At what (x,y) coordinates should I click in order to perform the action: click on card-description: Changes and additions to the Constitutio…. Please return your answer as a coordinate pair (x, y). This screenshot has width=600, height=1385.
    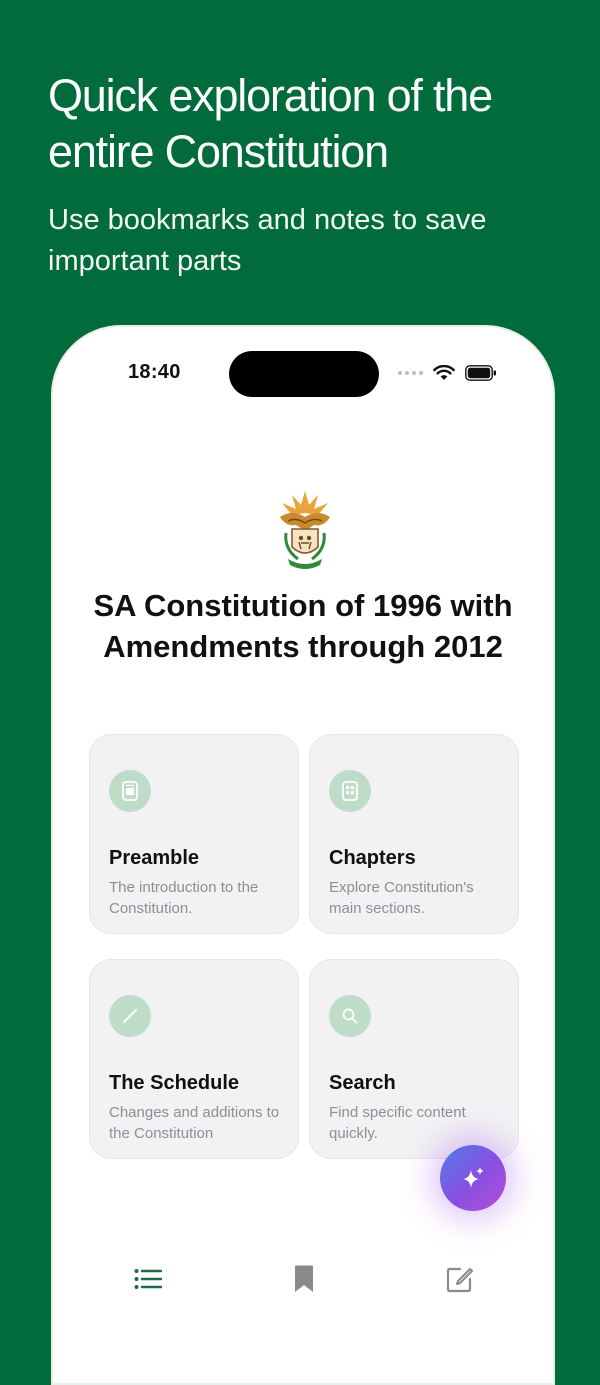
    Looking at the image, I should click on (194, 1123).